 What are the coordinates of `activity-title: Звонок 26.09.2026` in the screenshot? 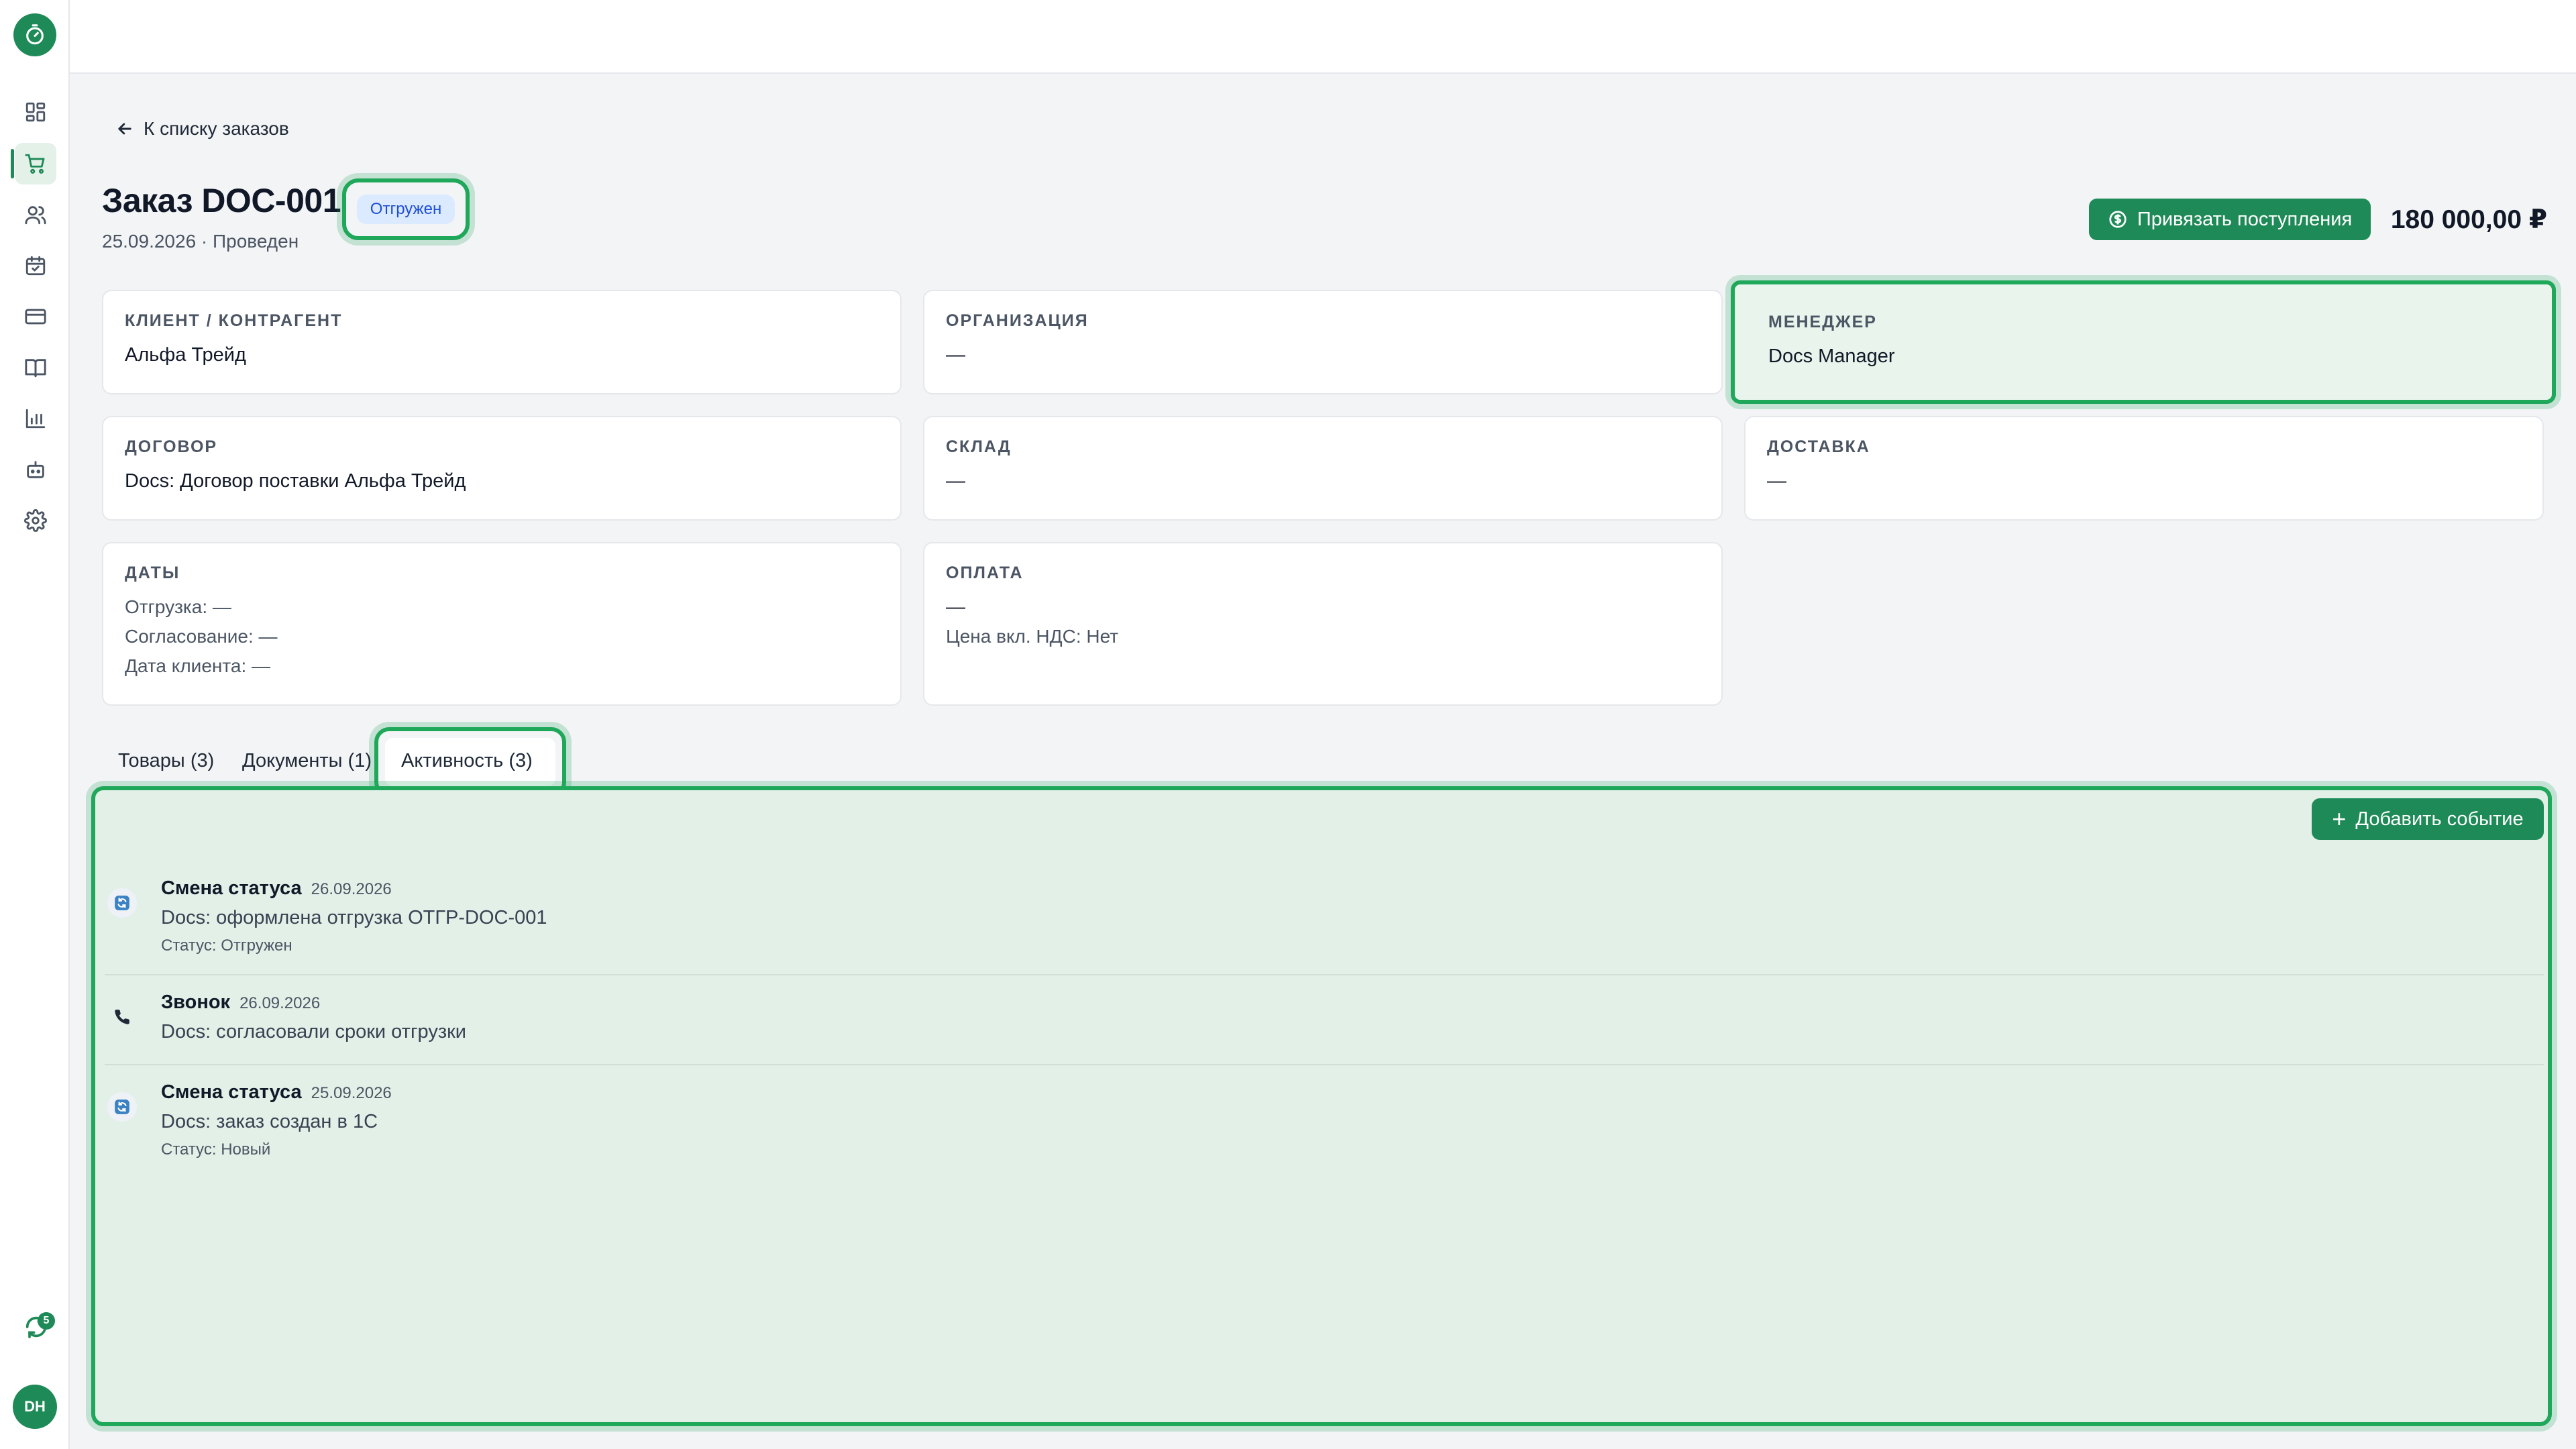 It's located at (240, 1002).